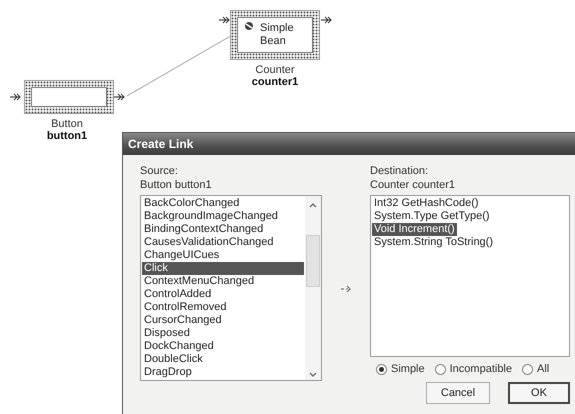 Image resolution: width=575 pixels, height=414 pixels. What do you see at coordinates (67, 124) in the screenshot?
I see `node-type-label: Button` at bounding box center [67, 124].